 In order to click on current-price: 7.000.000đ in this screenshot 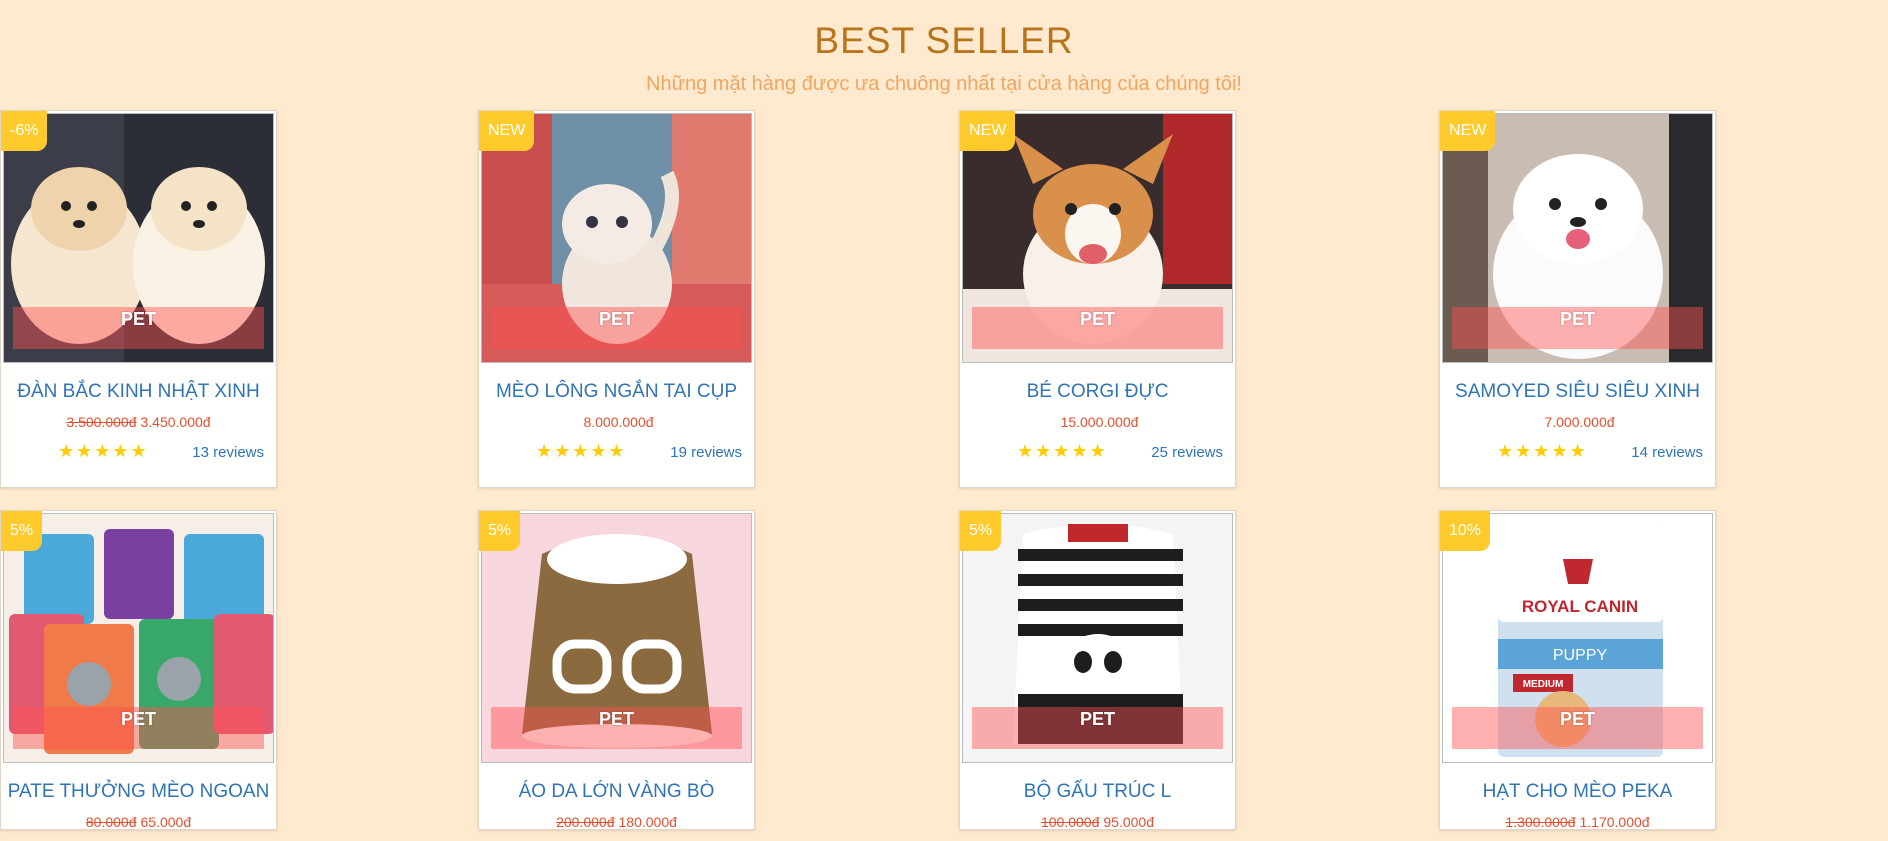, I will do `click(1579, 422)`.